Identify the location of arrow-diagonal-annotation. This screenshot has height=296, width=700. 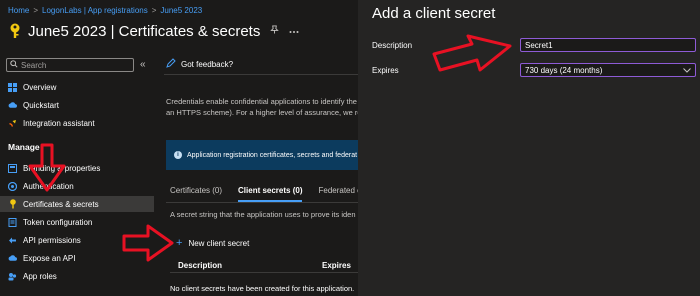
(472, 53).